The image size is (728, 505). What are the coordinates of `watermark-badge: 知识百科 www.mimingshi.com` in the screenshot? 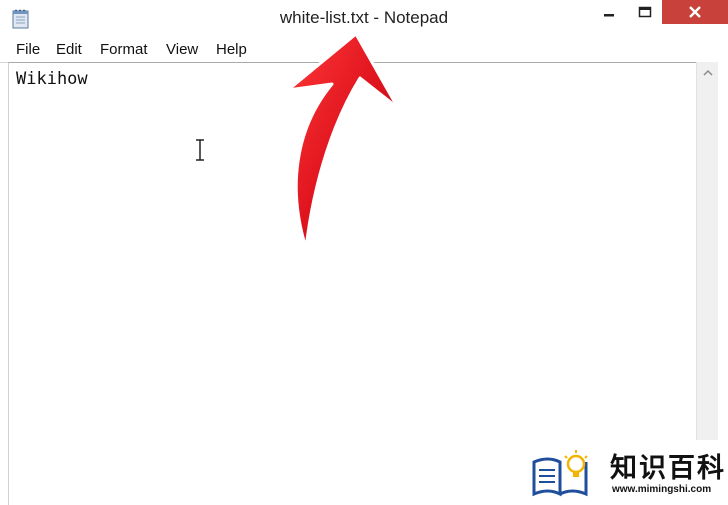 It's located at (628, 472).